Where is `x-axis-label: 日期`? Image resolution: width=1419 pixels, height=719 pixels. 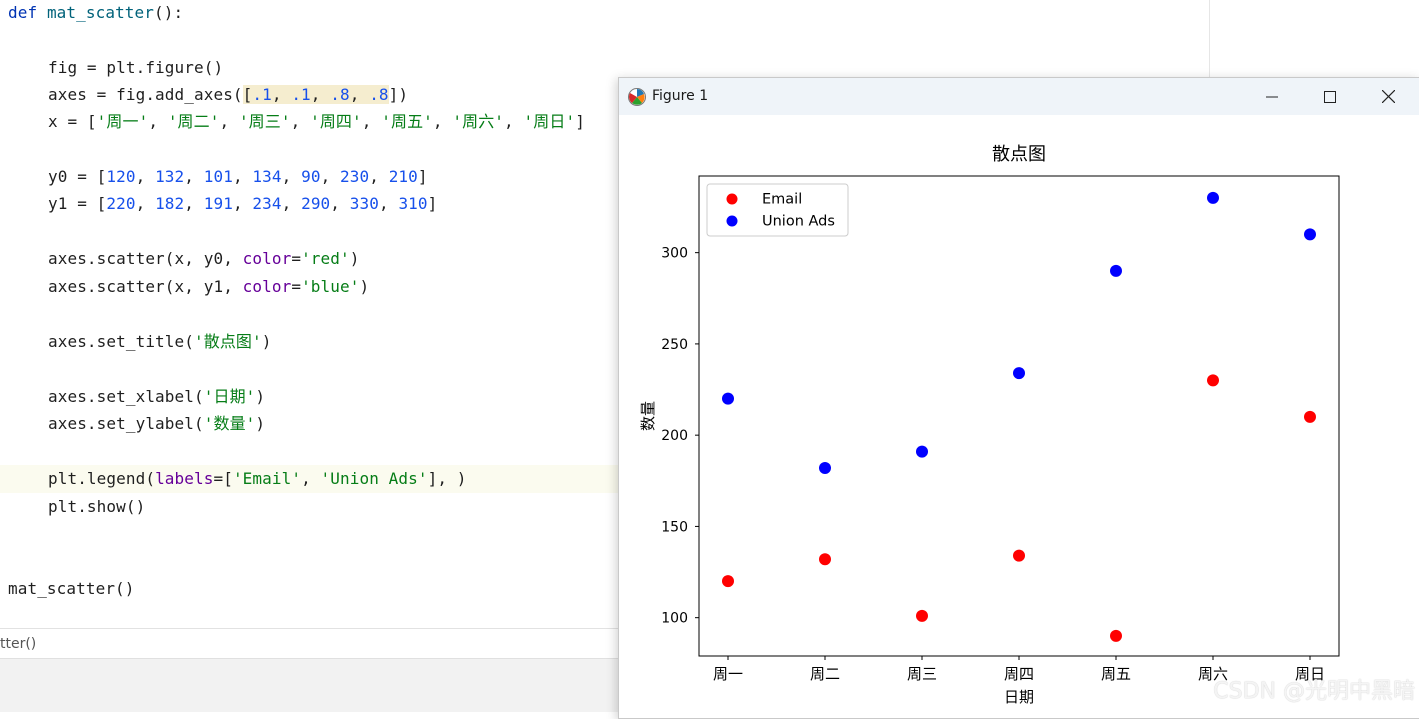 x-axis-label: 日期 is located at coordinates (1019, 697).